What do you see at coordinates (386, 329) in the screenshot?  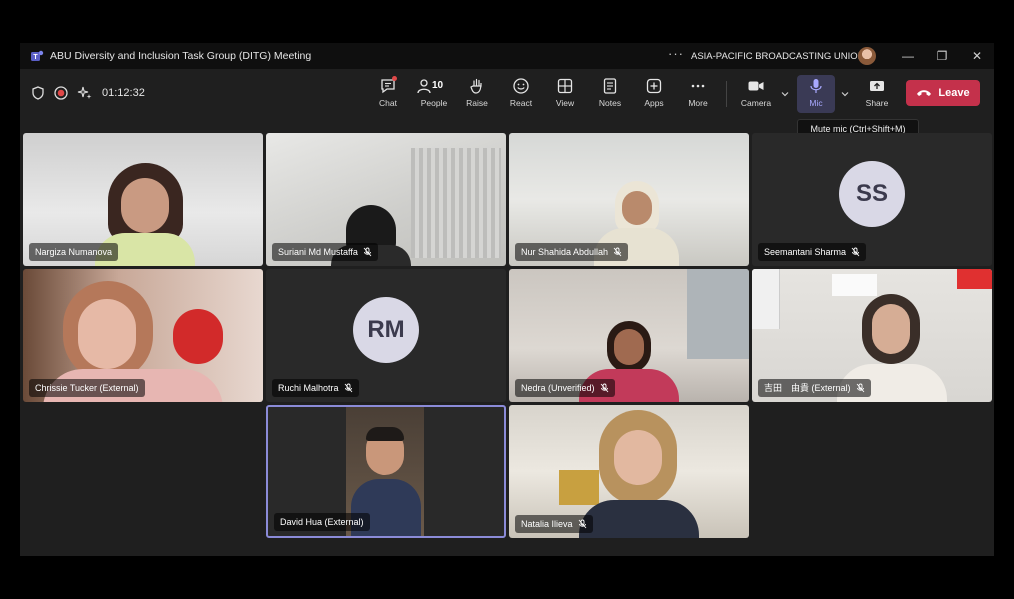 I see `participant-avatar: RM` at bounding box center [386, 329].